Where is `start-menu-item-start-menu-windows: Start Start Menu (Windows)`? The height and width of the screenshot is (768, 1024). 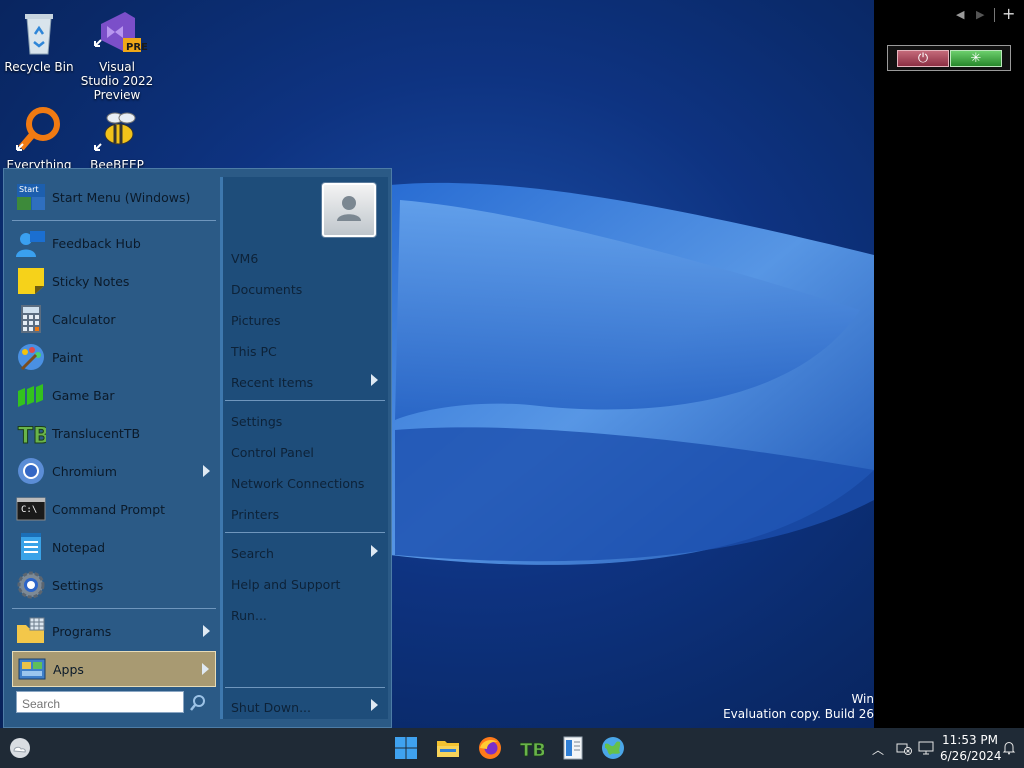
start-menu-item-start-menu-windows: Start Start Menu (Windows) is located at coordinates (114, 197).